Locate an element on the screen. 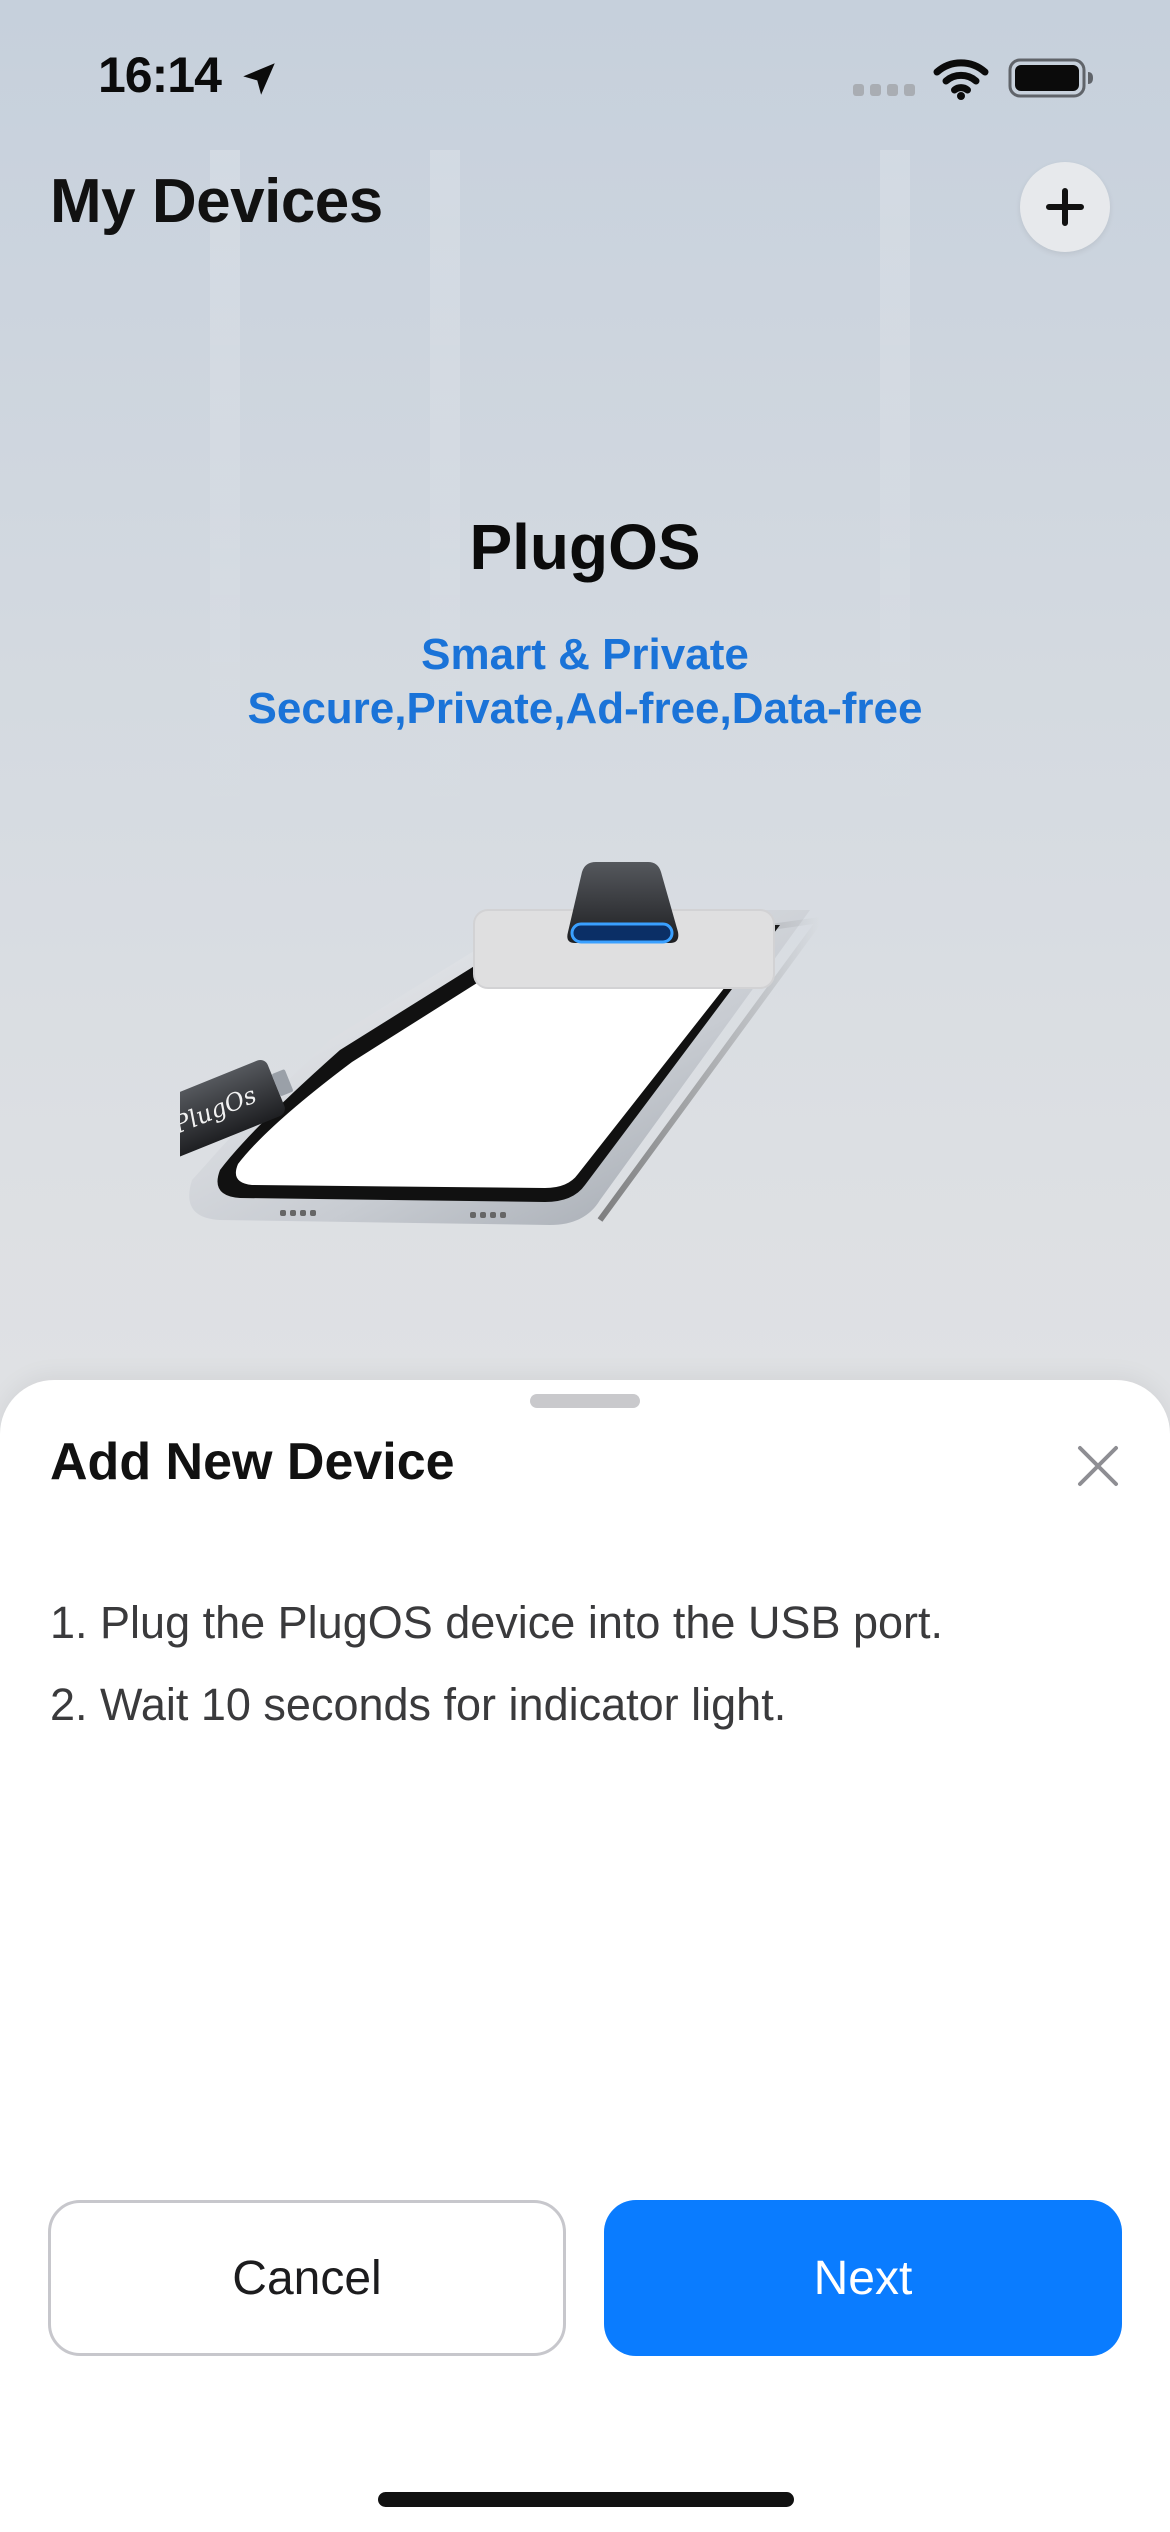  cellular-signal-icon is located at coordinates (884, 90).